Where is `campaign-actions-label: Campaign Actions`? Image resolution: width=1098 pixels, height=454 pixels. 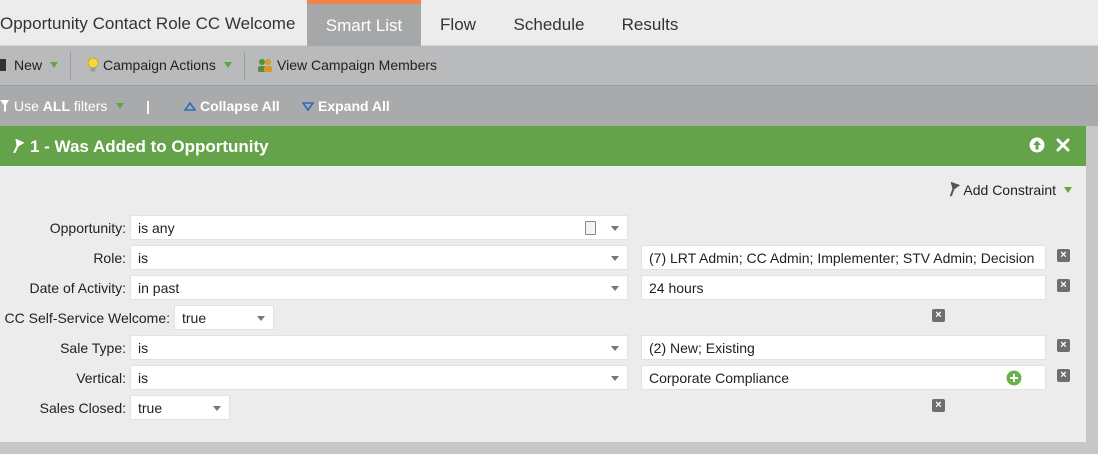
campaign-actions-label: Campaign Actions is located at coordinates (159, 65).